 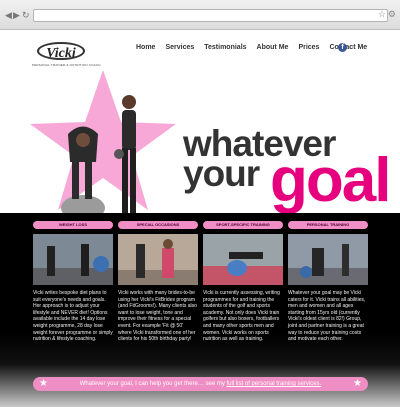 What do you see at coordinates (243, 225) in the screenshot?
I see `service-heading: SPORT-SPECIFIC TRAINING` at bounding box center [243, 225].